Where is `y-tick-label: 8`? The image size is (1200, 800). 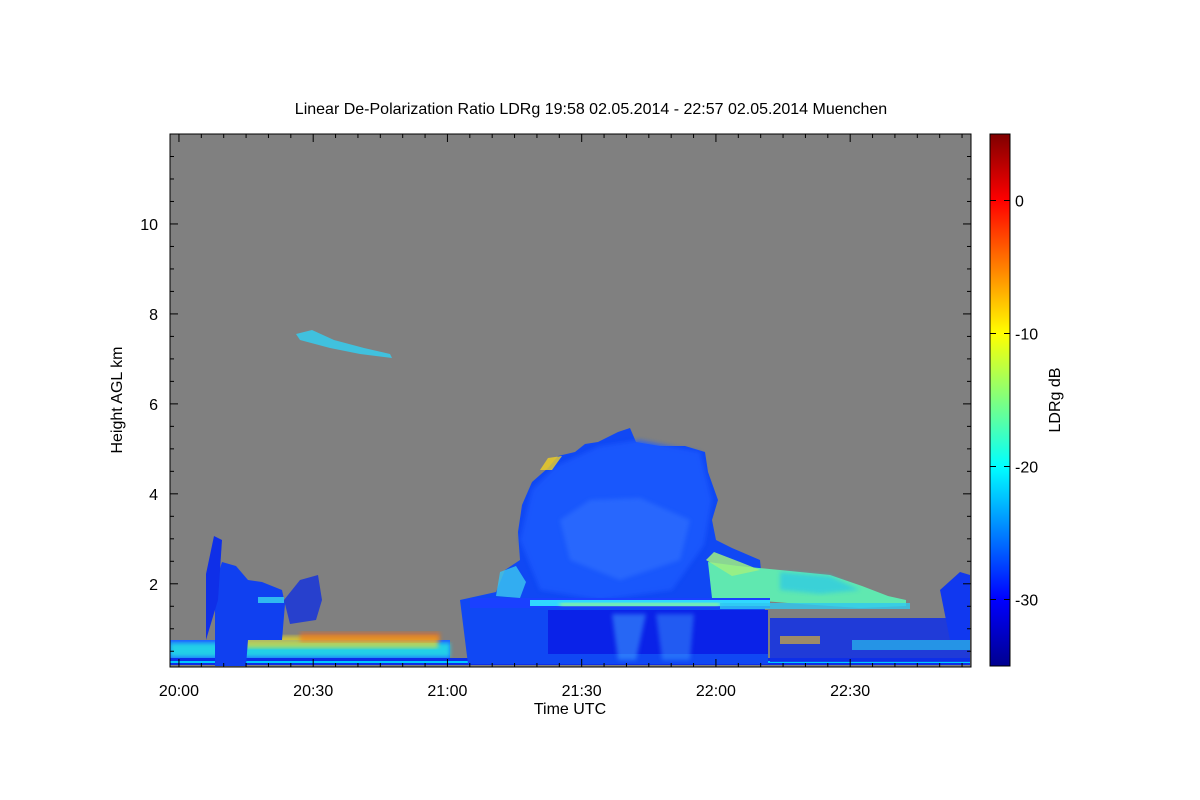 y-tick-label: 8 is located at coordinates (153, 315).